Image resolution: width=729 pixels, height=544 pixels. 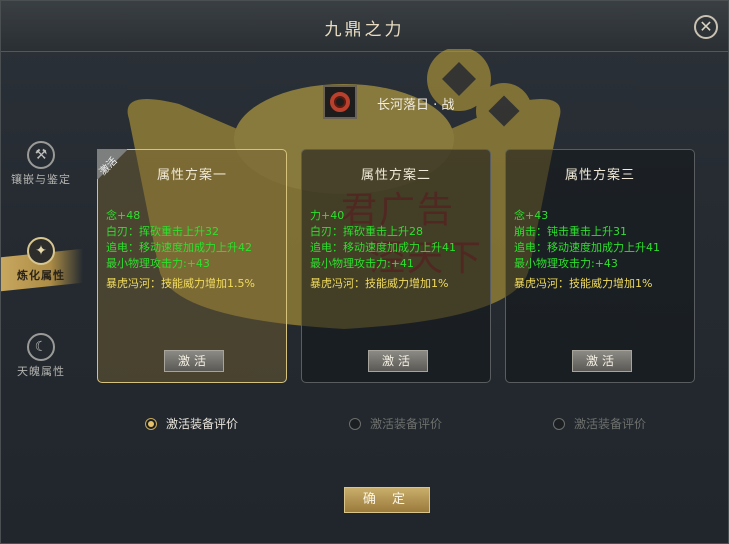 I want to click on sidebar-item-label: 天魄属性, so click(x=41, y=371).